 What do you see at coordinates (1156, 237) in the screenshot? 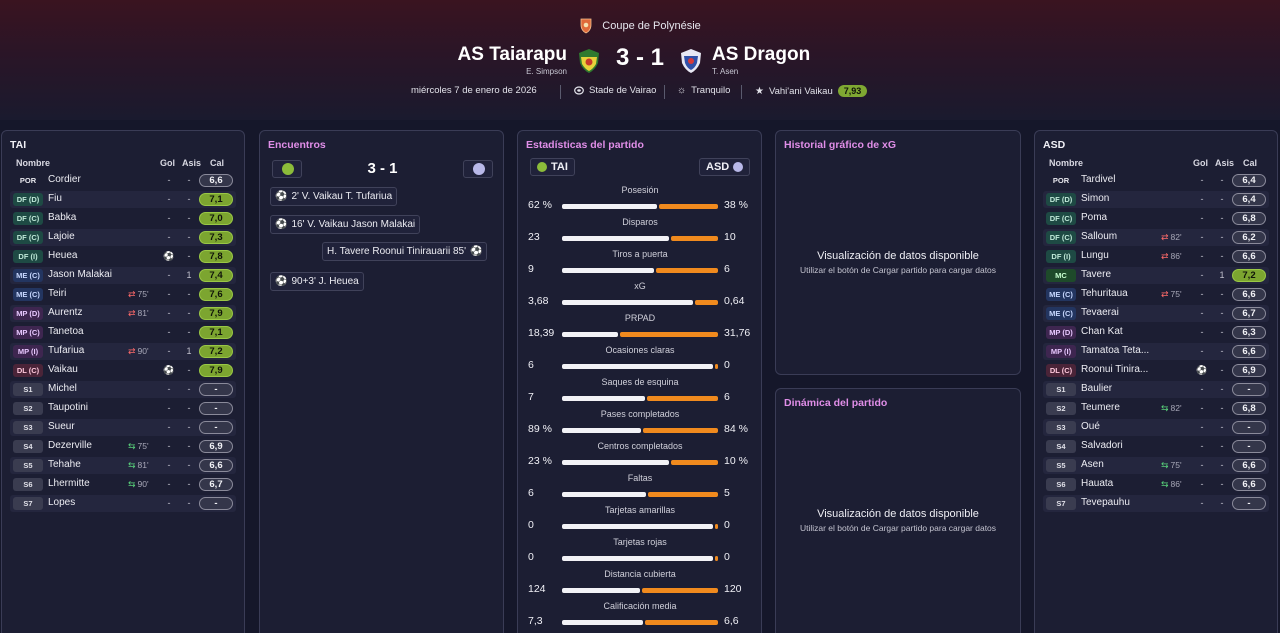
I see `player-row: DF (C) Salloum ⇄ 82' - -6,2` at bounding box center [1156, 237].